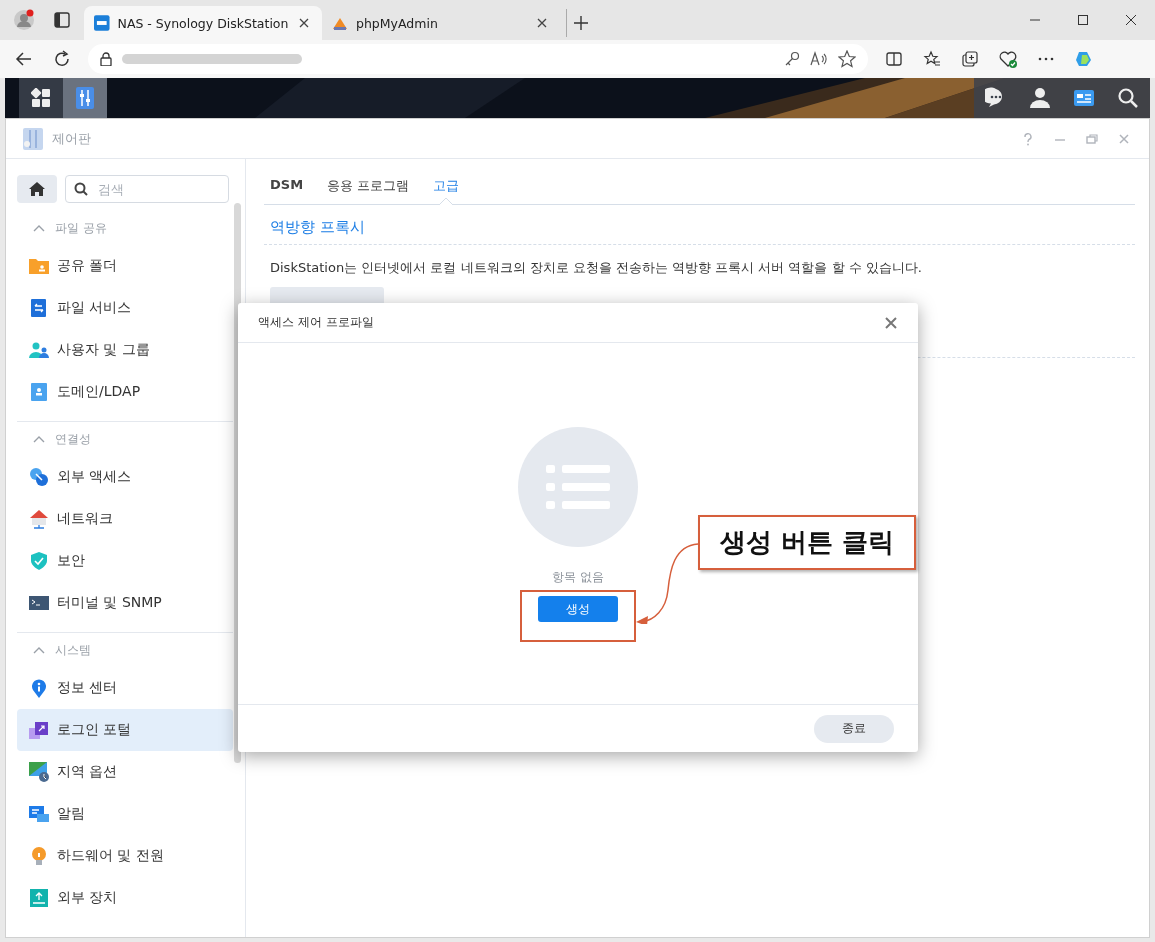 This screenshot has height=942, width=1155. I want to click on tab: DSM, so click(287, 188).